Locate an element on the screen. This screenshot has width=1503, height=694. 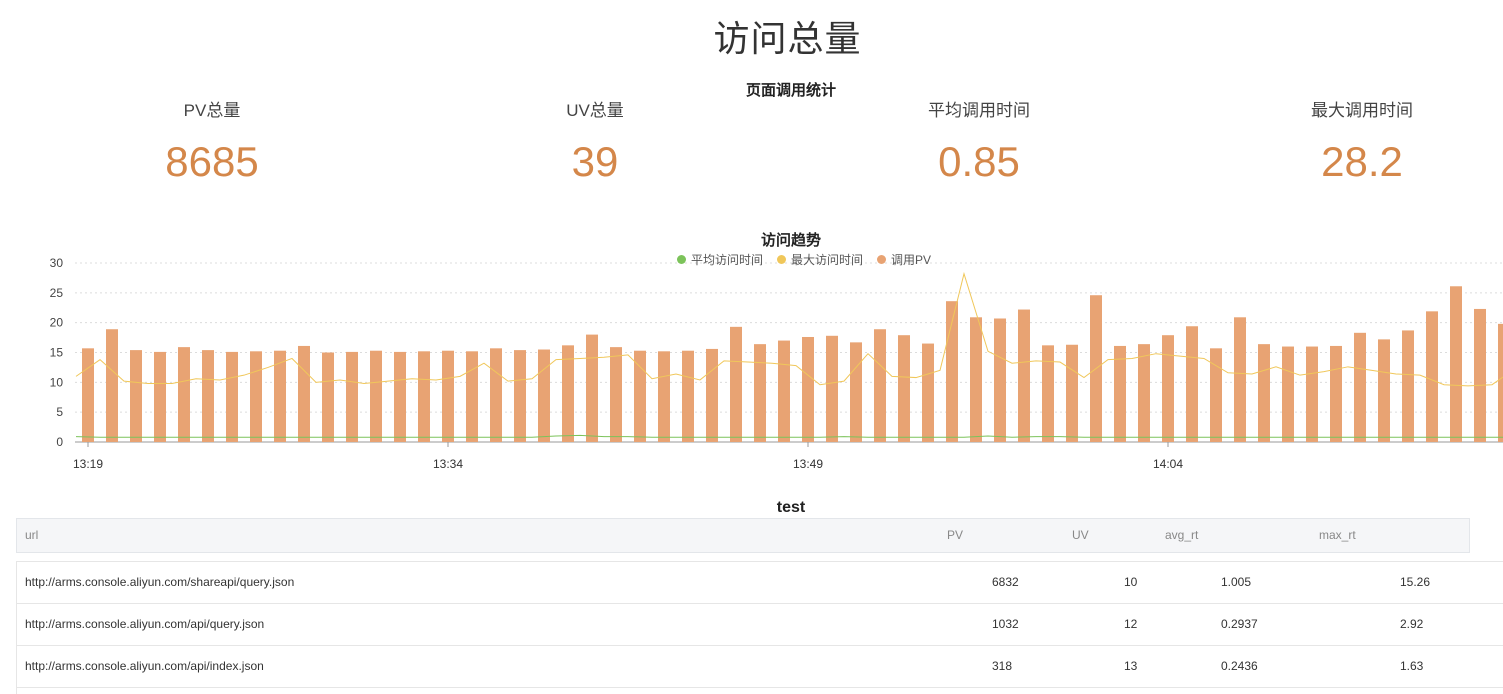
kpi-value: 8685 is located at coordinates (212, 161).